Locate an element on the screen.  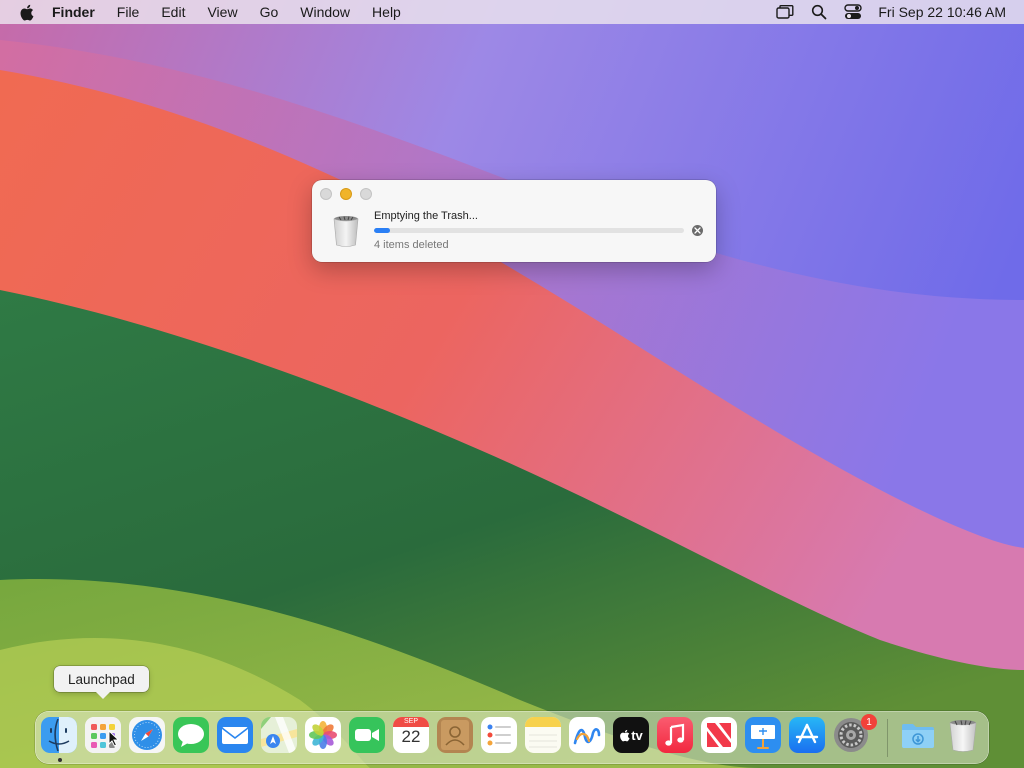
window-controls is located at coordinates (350, 194).